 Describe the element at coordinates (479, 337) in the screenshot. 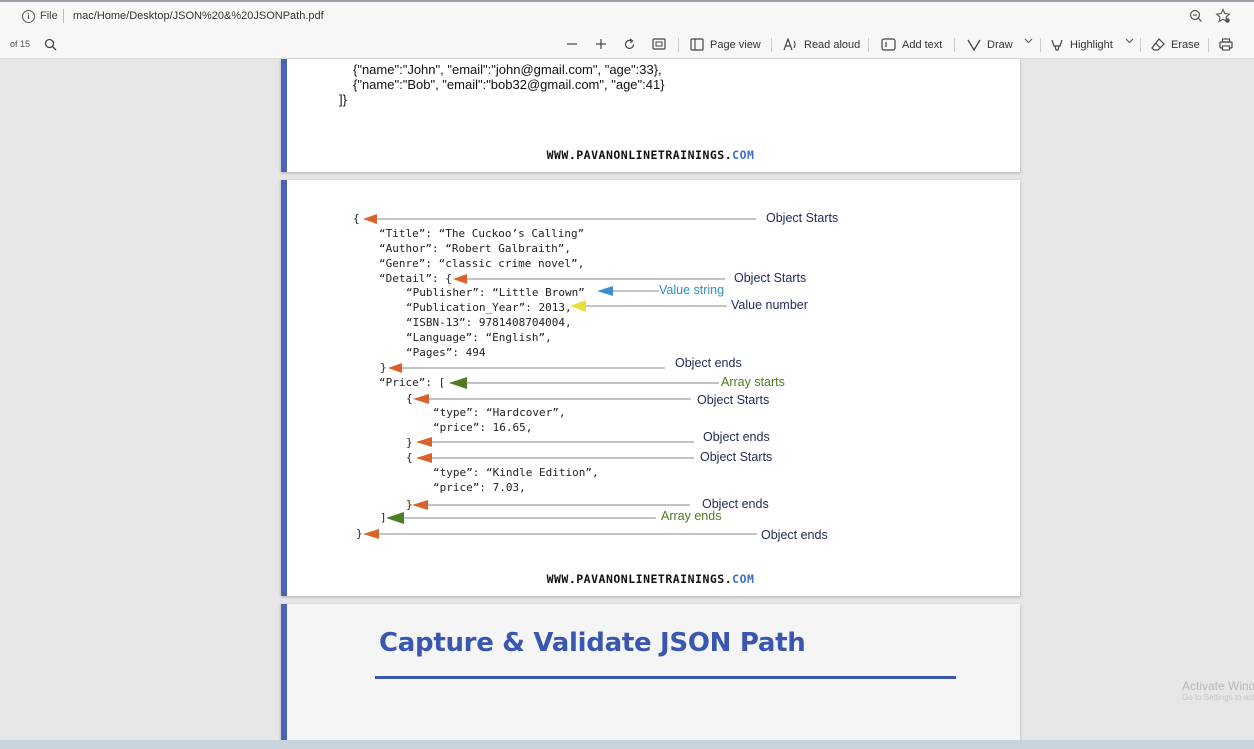

I see `code-line: “Language”: “English”,` at that location.